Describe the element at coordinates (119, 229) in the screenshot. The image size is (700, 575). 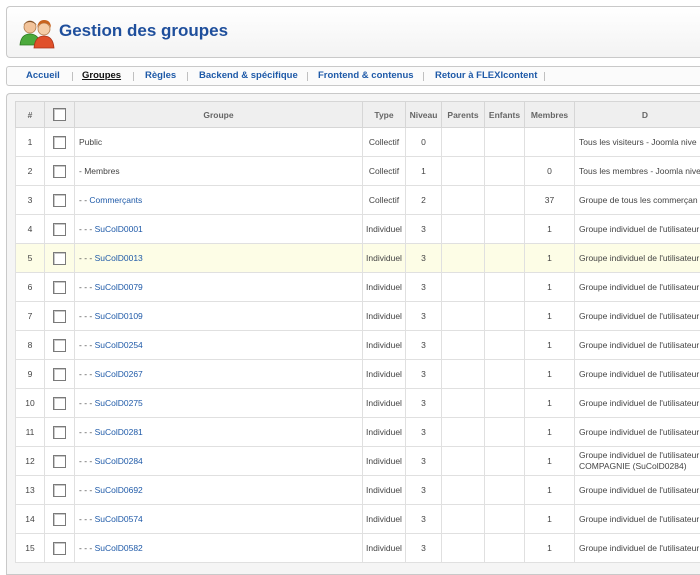
I see `group-link: SuColD0001` at that location.